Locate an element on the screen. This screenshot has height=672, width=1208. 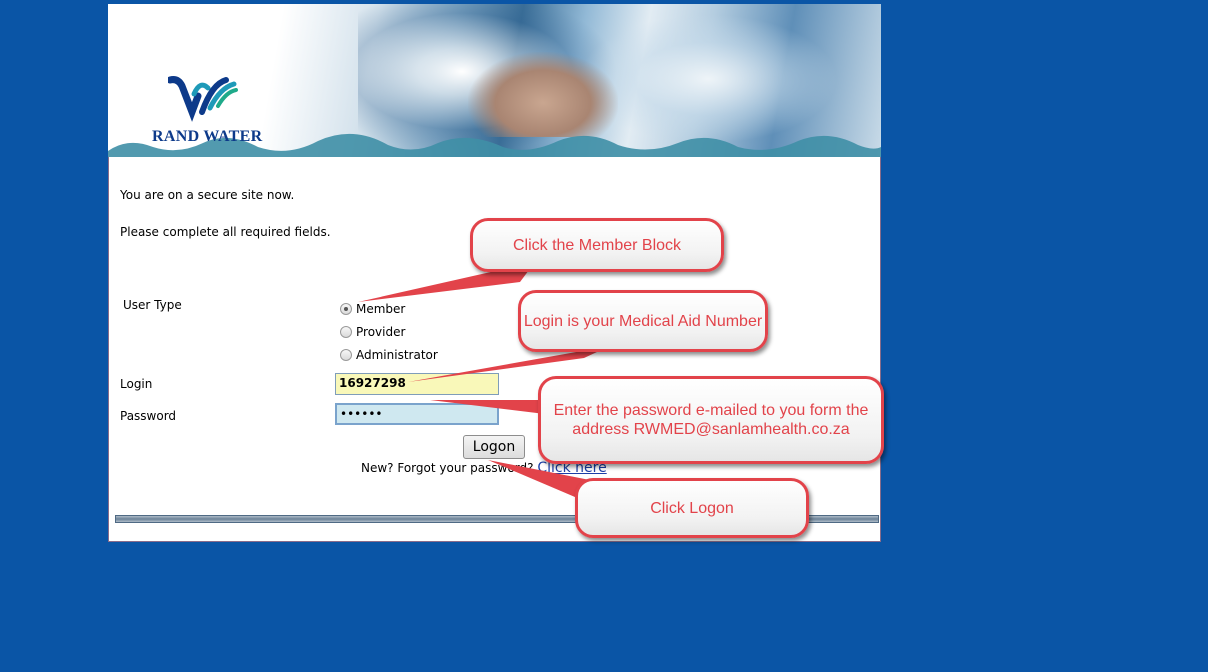
secure-site-text: You are on a secure site now. is located at coordinates (207, 195).